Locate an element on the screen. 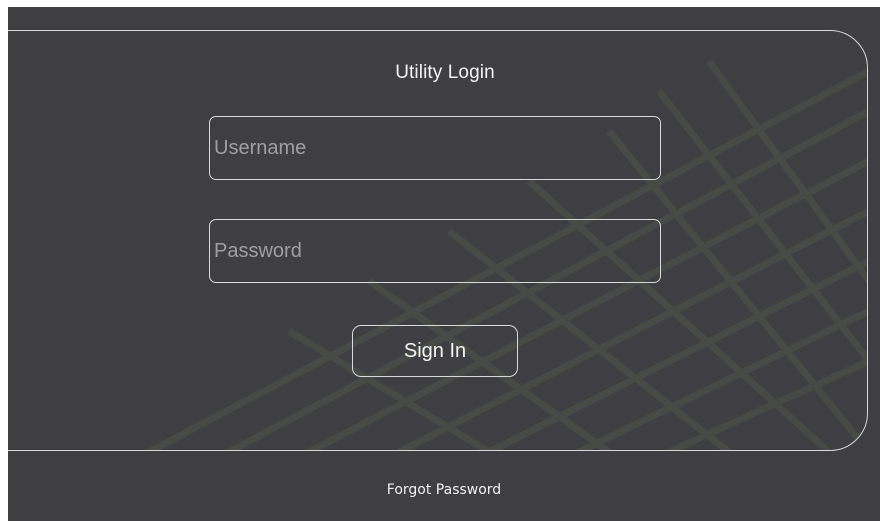  password-input is located at coordinates (435, 251).